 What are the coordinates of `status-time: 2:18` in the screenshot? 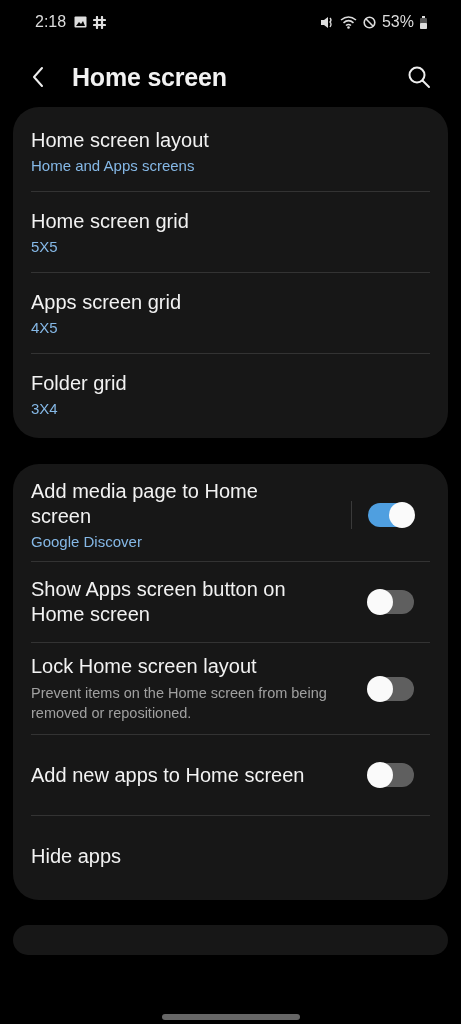 It's located at (51, 22).